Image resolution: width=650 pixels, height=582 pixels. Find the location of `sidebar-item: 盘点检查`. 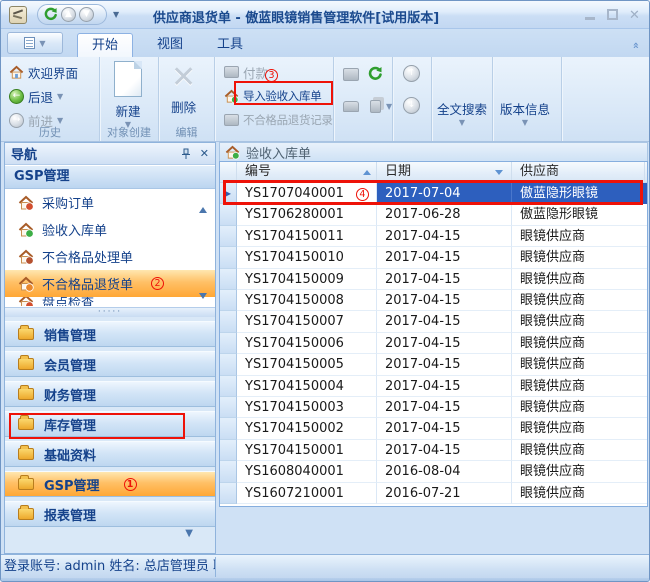

sidebar-item: 盘点检查 is located at coordinates (110, 301).